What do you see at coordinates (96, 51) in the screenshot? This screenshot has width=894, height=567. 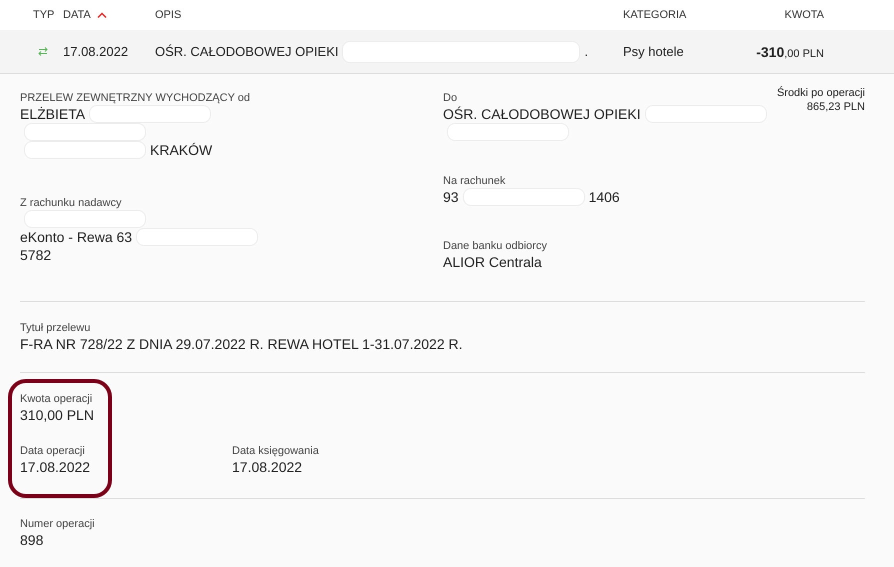 I see `date-cell-text: 17.08.2022` at bounding box center [96, 51].